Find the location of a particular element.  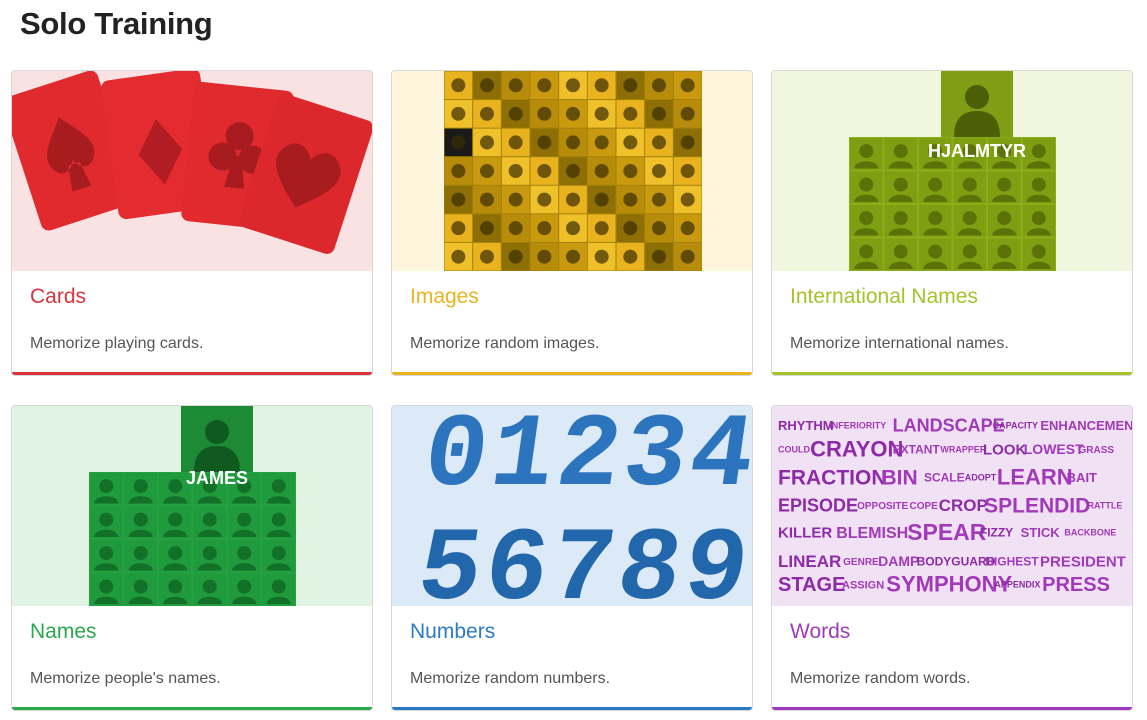

numbers-artwork: 01234 56789 is located at coordinates (572, 506).